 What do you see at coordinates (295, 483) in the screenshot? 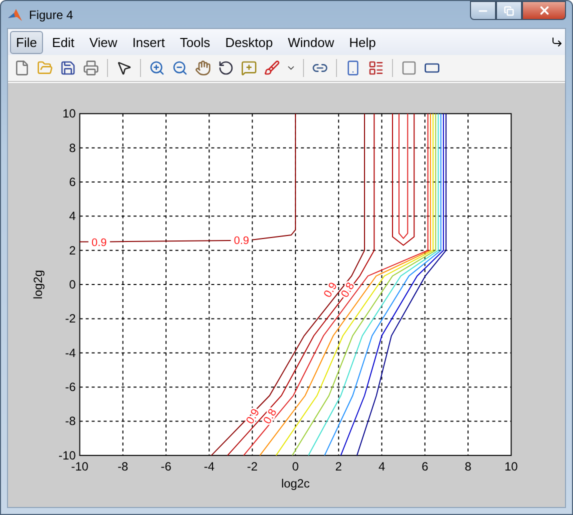
I see `x-axis-label: log2c` at bounding box center [295, 483].